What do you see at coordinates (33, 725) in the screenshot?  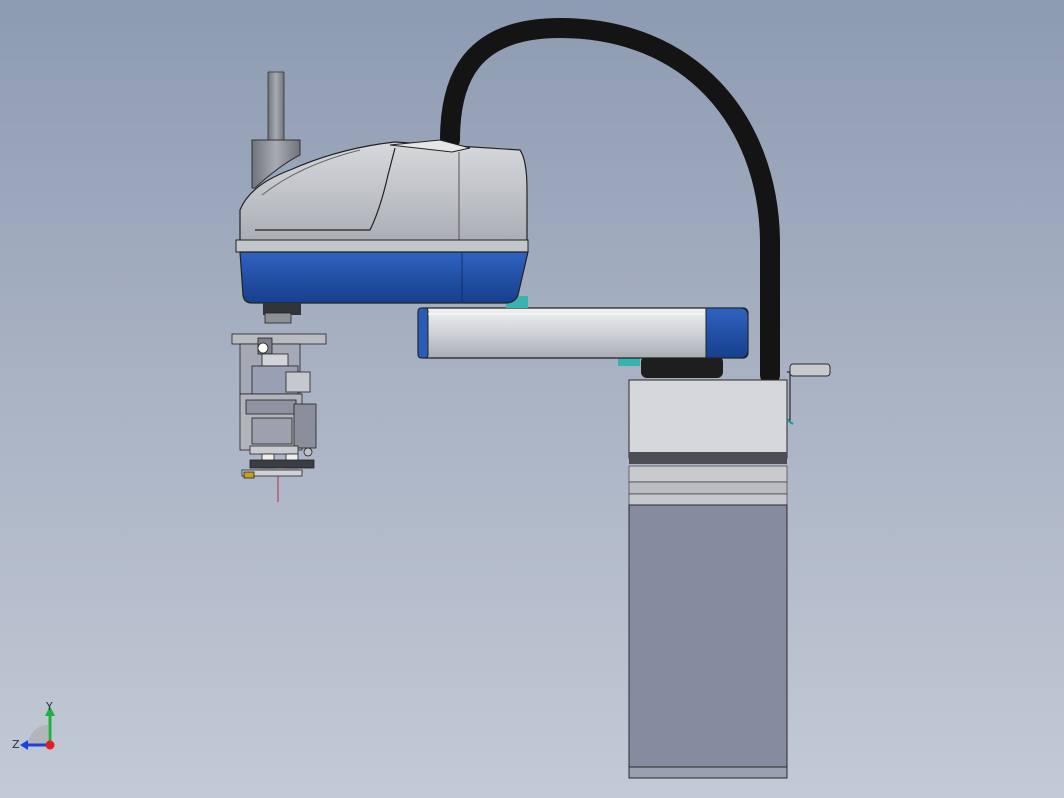 I see `coordinate-triad-icon: Y Z` at bounding box center [33, 725].